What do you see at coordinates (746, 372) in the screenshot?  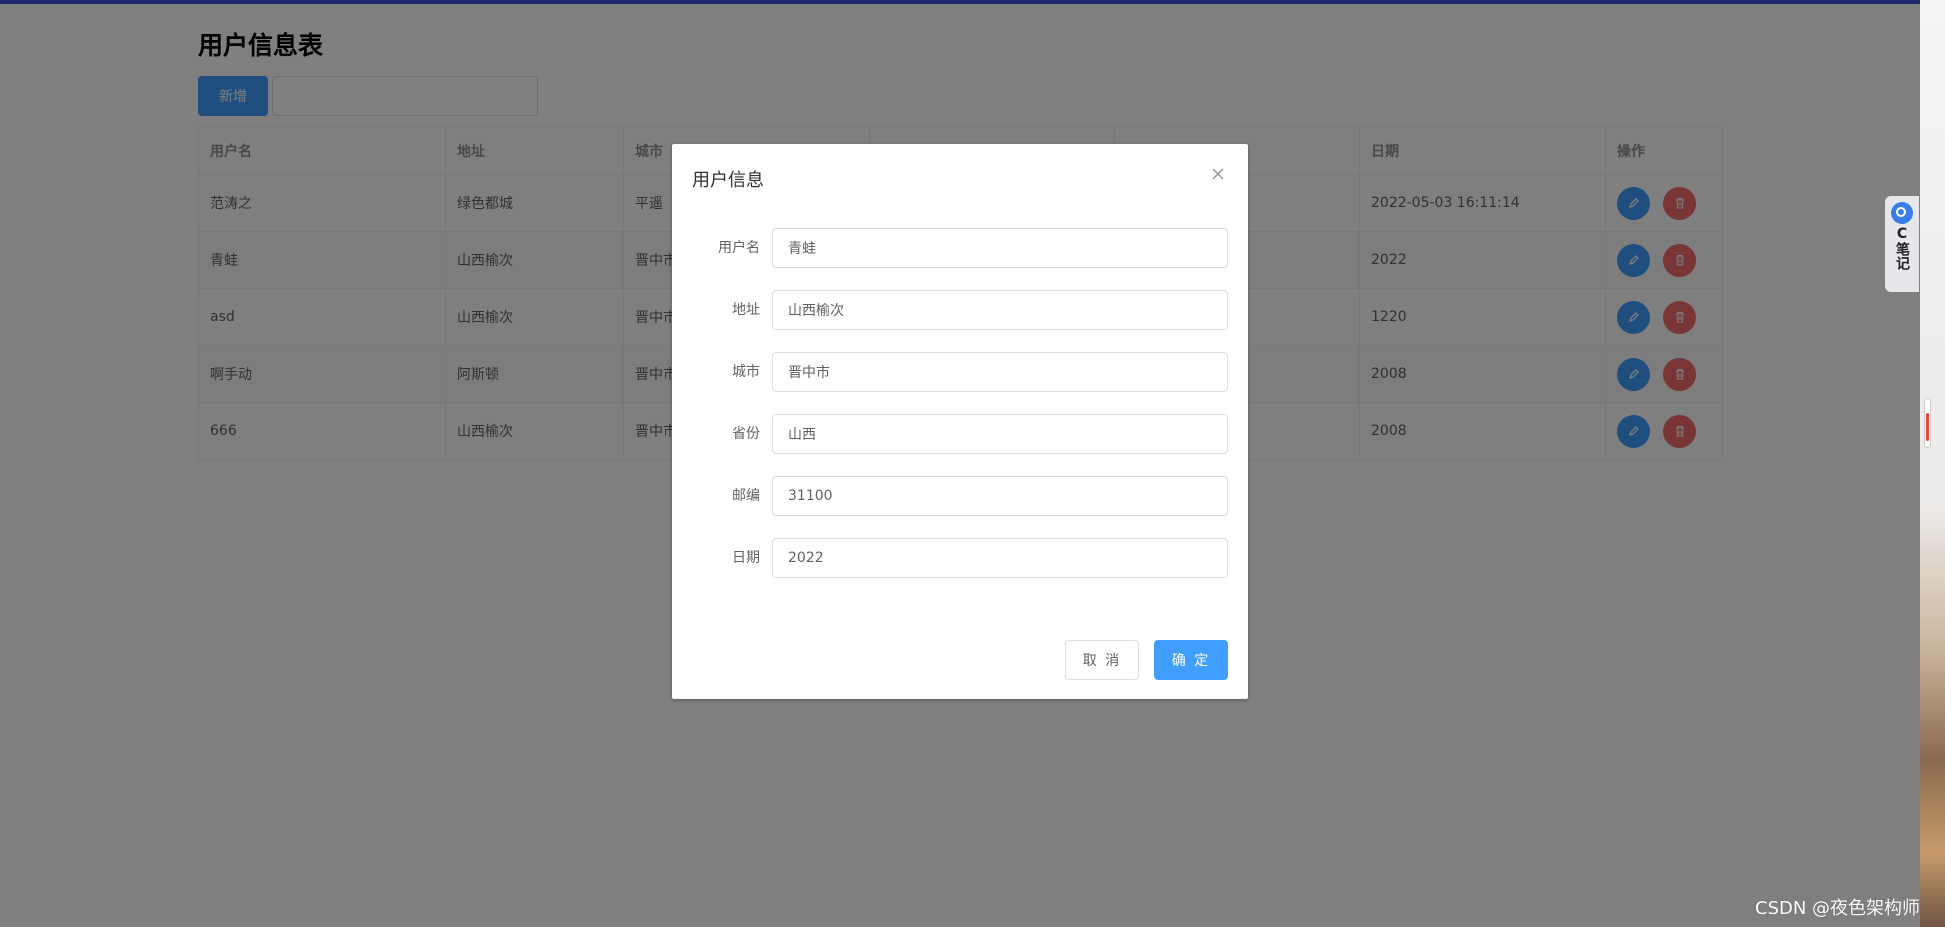 I see `city-label: 城市` at bounding box center [746, 372].